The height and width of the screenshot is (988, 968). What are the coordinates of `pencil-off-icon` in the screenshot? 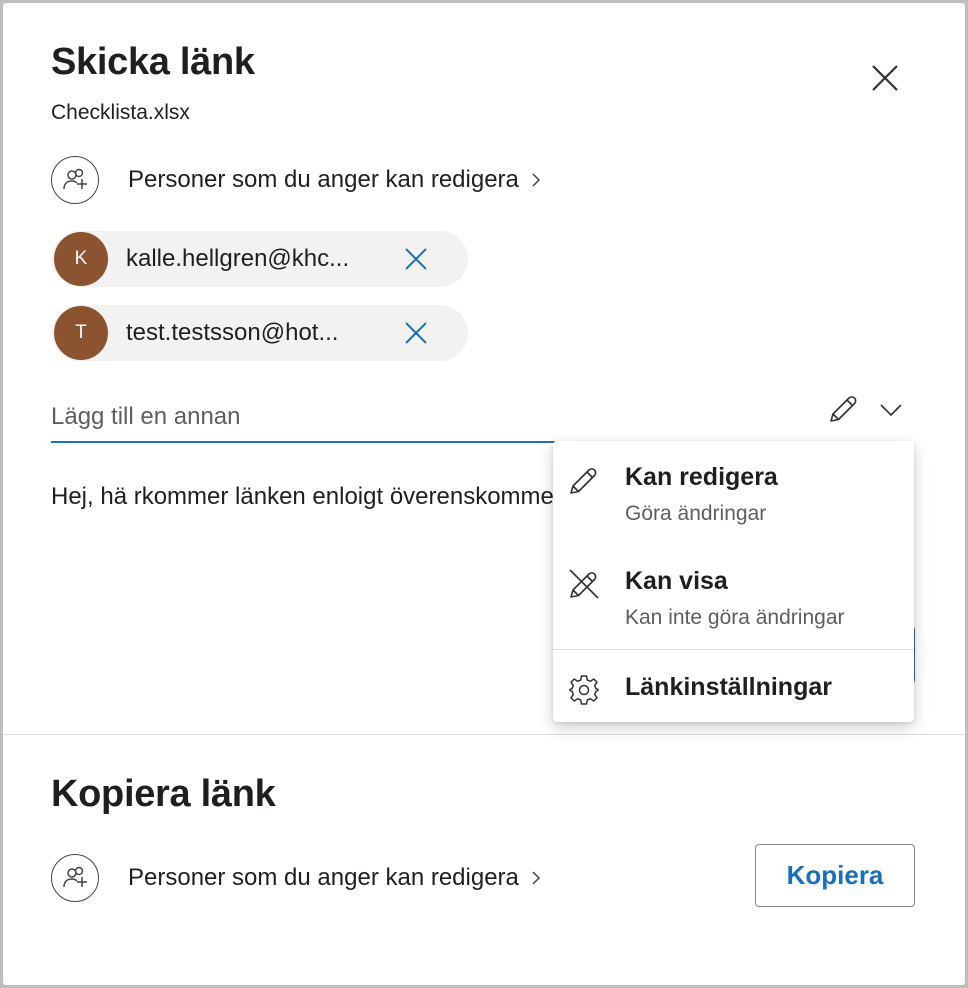 It's located at (584, 584).